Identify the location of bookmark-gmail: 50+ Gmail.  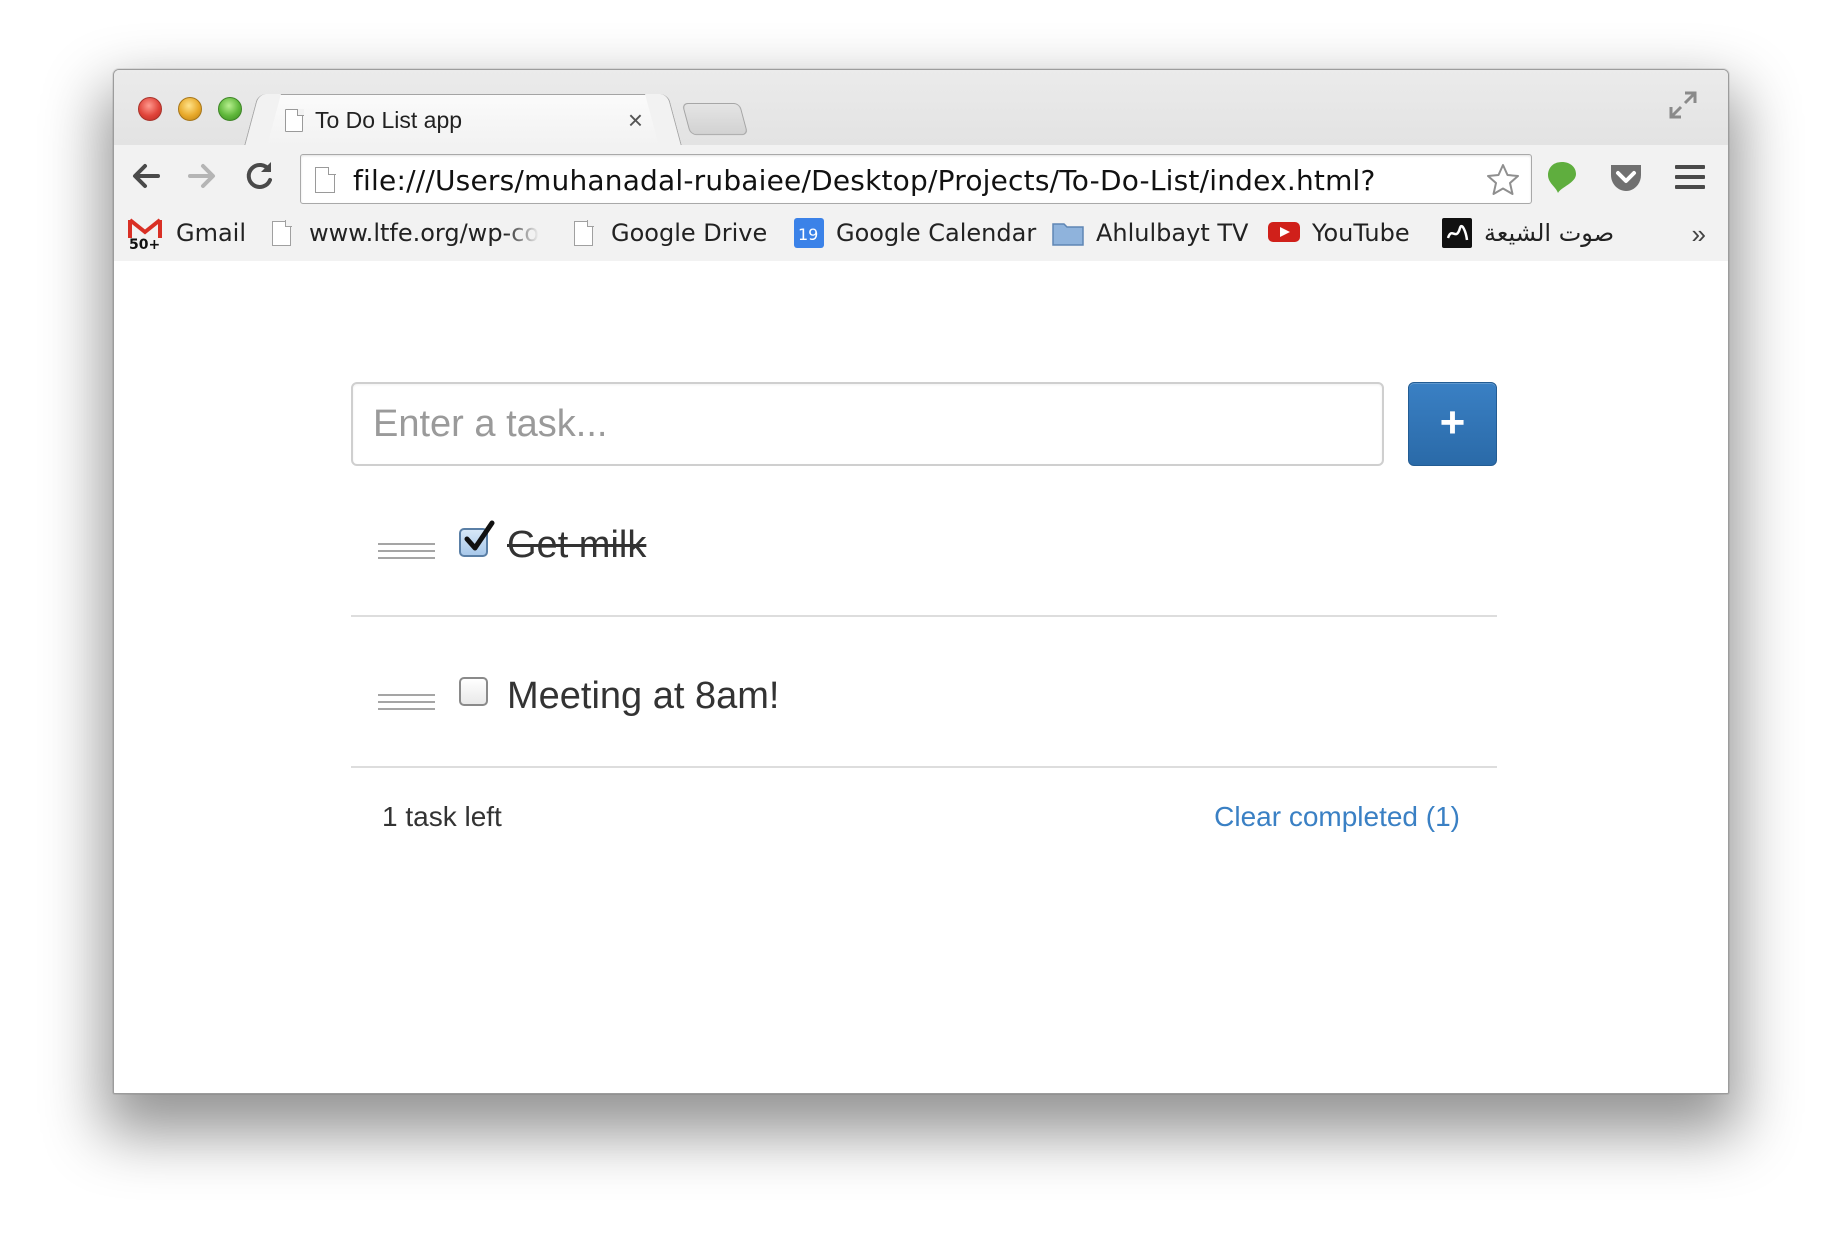
(187, 233).